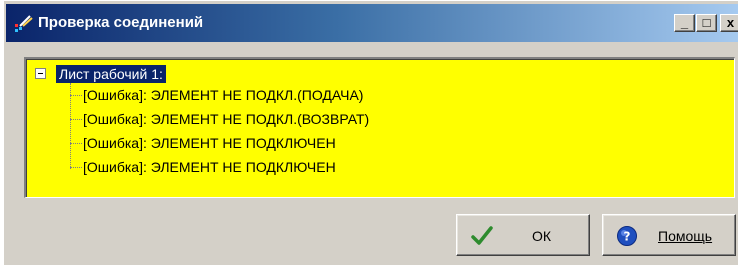 This screenshot has height=265, width=738. I want to click on ok-label: ОК, so click(542, 236).